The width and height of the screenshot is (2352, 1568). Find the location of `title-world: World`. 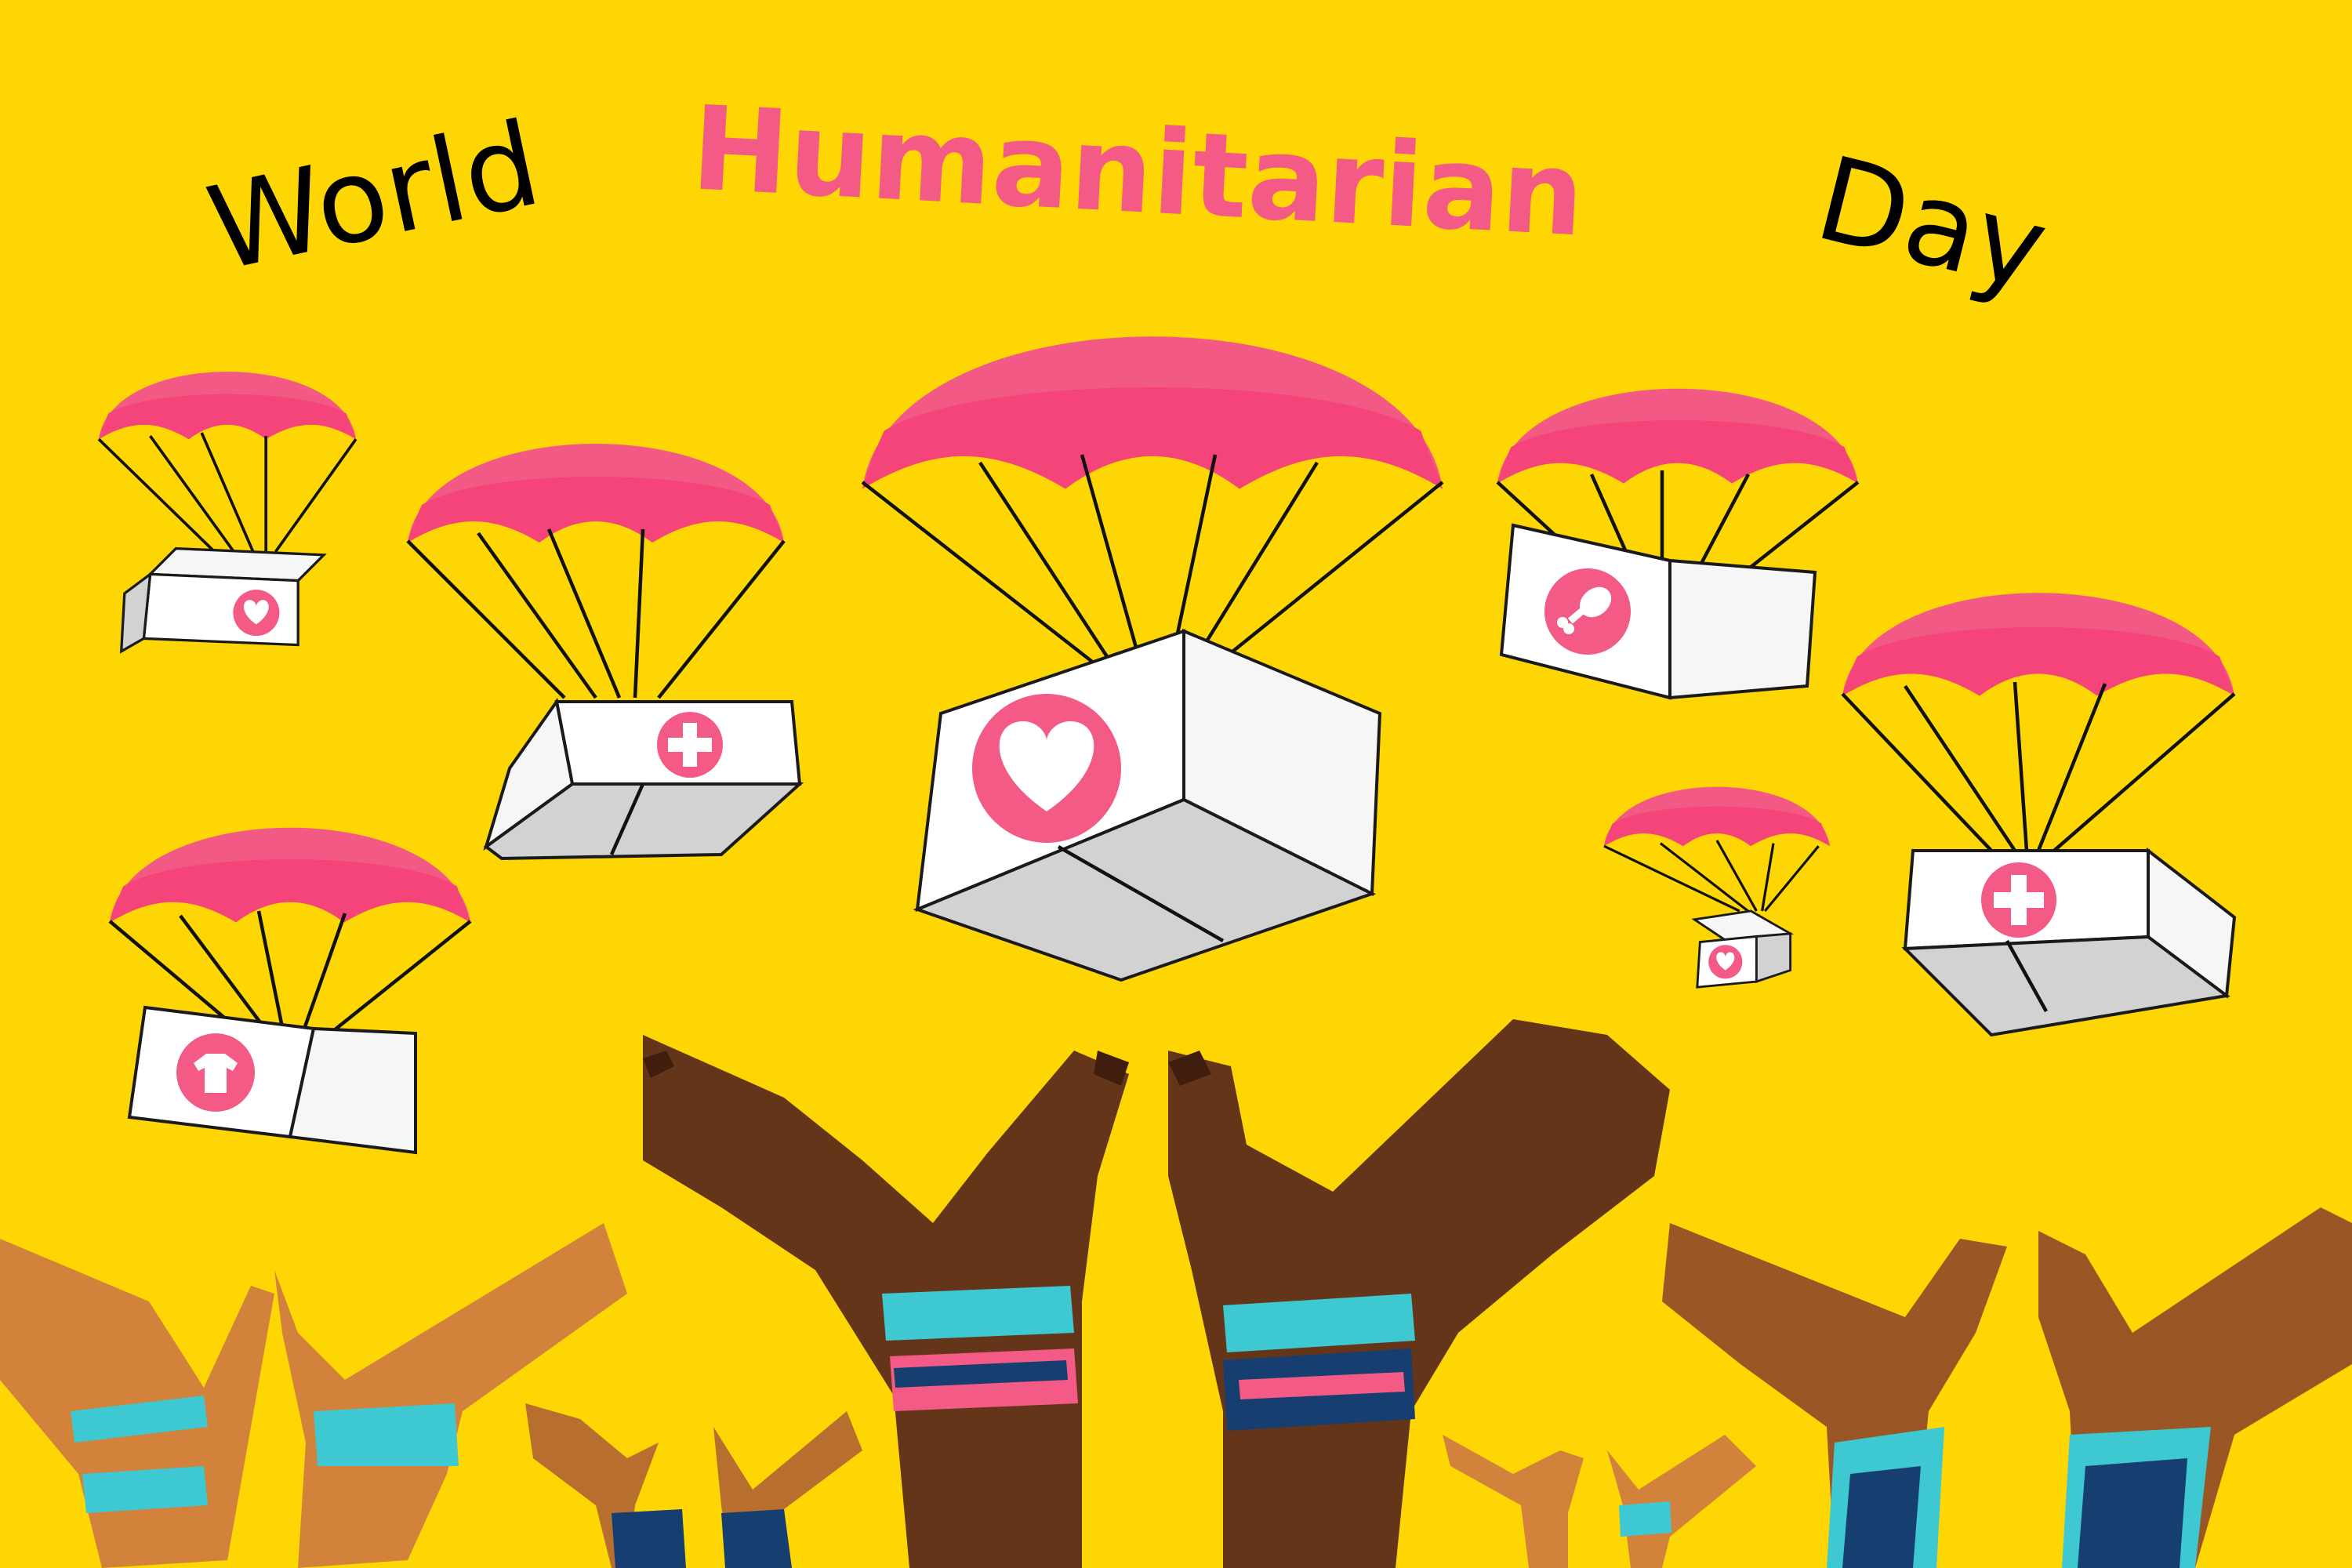

title-world: World is located at coordinates (374, 196).